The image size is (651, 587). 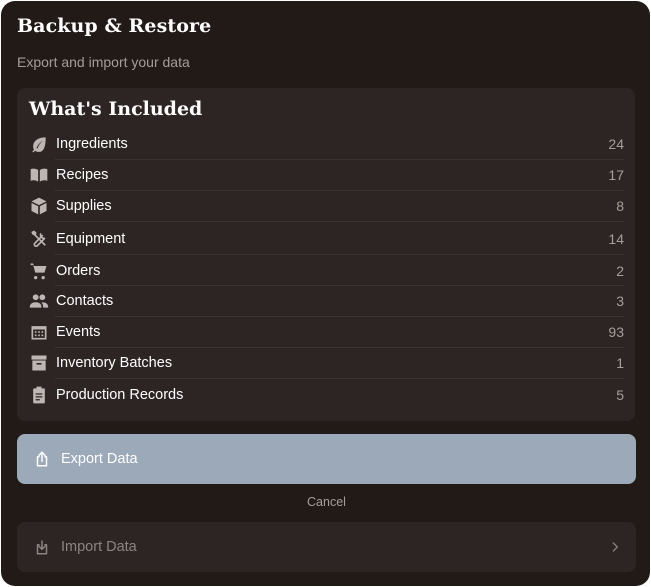 I want to click on export-data-label: Export Data, so click(x=99, y=459).